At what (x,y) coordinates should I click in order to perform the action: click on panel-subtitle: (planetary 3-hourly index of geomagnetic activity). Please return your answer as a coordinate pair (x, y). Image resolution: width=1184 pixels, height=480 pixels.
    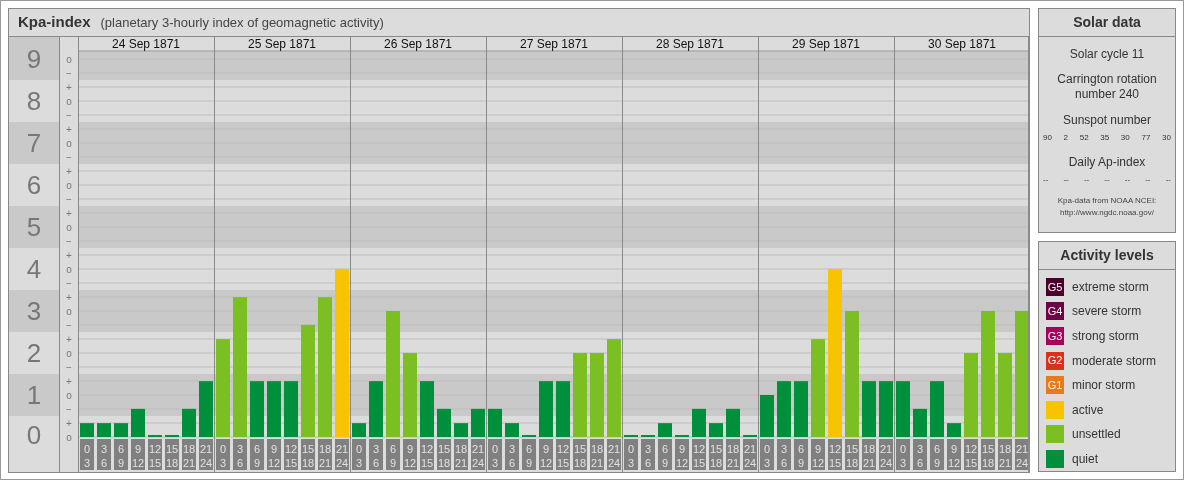
    Looking at the image, I should click on (242, 22).